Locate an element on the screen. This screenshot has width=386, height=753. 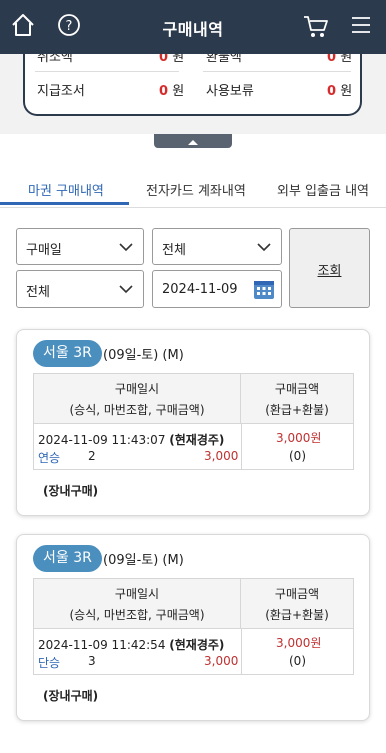
search-button: 조회 is located at coordinates (329, 268).